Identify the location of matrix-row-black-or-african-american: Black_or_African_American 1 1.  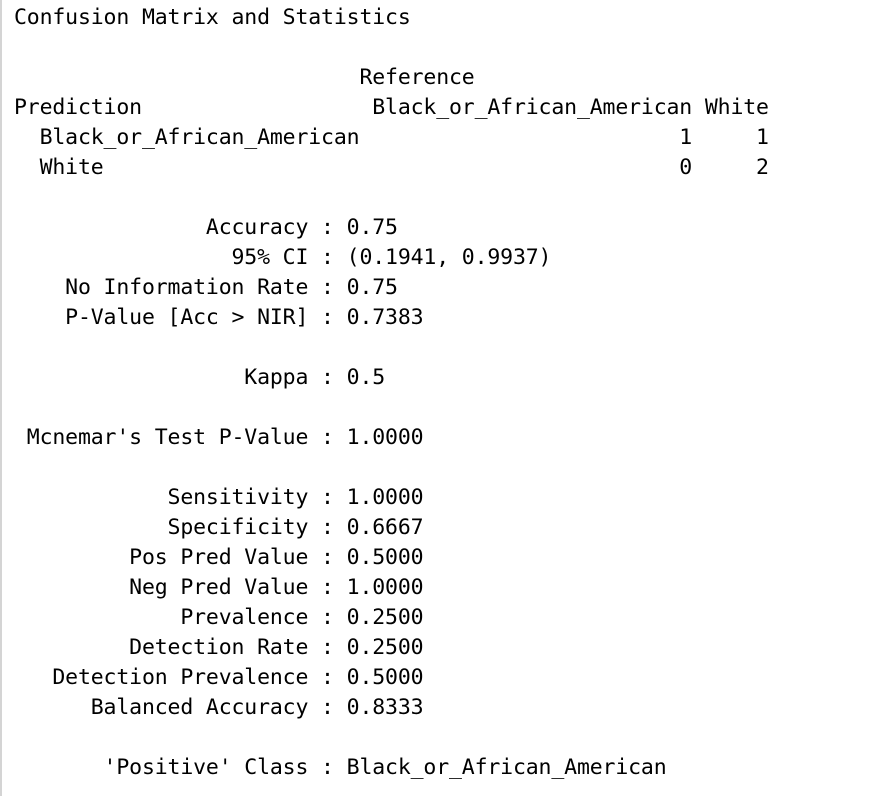
(391, 137).